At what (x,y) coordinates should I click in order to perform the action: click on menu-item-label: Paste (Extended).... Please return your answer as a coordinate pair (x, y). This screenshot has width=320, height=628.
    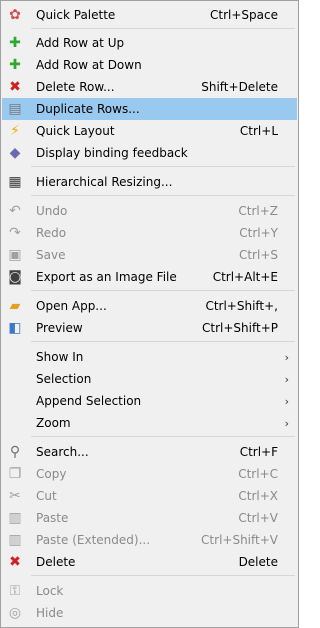
    Looking at the image, I should click on (93, 540).